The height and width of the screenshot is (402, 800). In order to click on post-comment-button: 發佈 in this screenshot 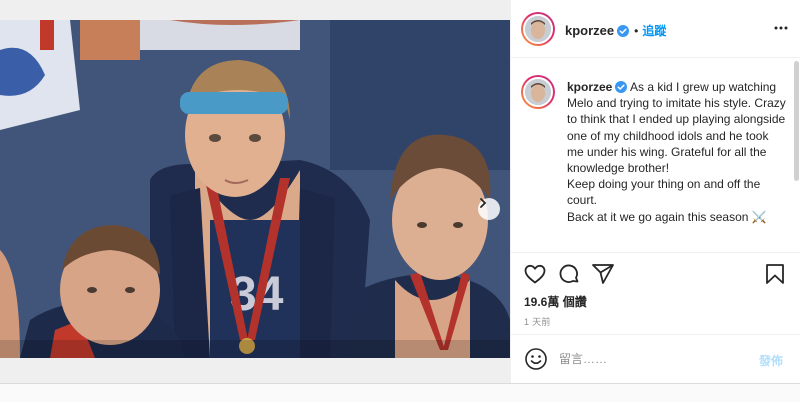, I will do `click(771, 360)`.